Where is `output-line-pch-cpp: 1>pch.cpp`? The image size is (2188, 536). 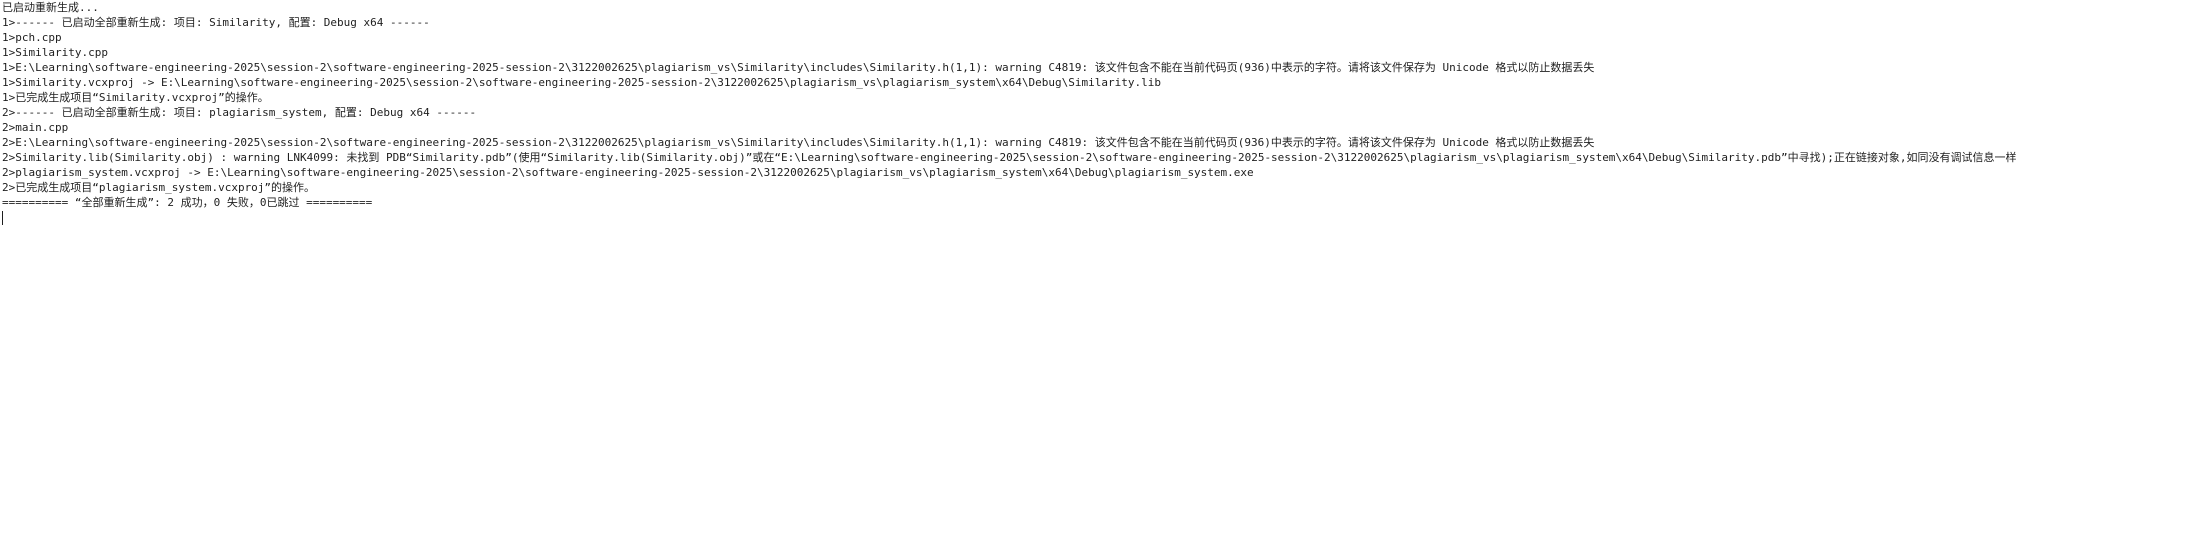 output-line-pch-cpp: 1>pch.cpp is located at coordinates (32, 37).